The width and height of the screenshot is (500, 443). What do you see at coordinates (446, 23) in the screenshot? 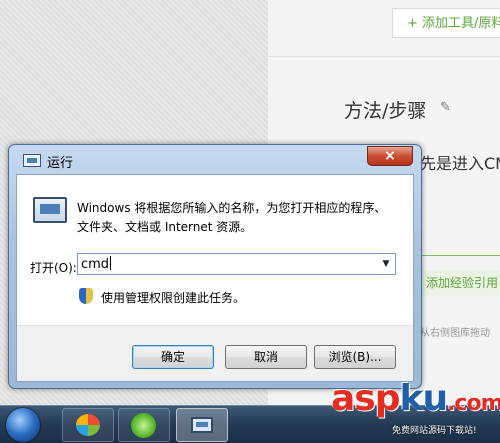
I see `add-tools-button: + 添加工具/原料` at bounding box center [446, 23].